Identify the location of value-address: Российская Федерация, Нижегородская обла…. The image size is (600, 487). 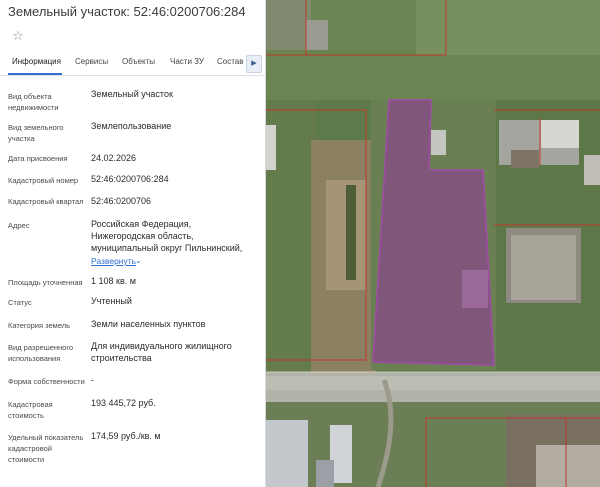
(167, 236).